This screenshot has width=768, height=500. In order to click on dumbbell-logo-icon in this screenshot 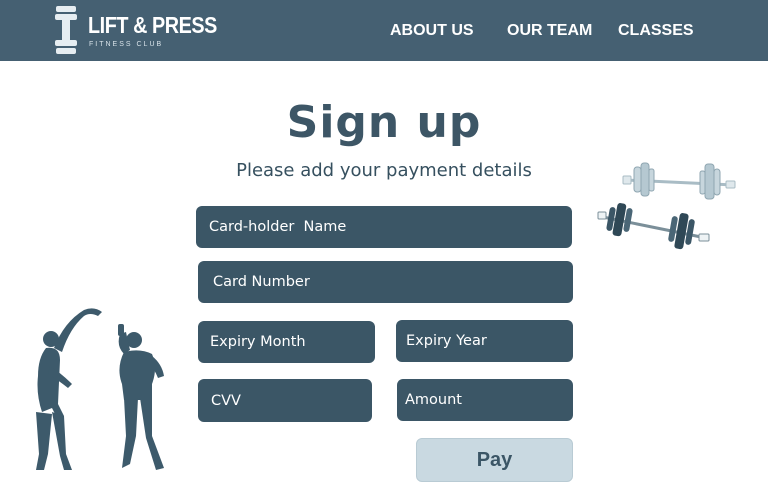, I will do `click(66, 30)`.